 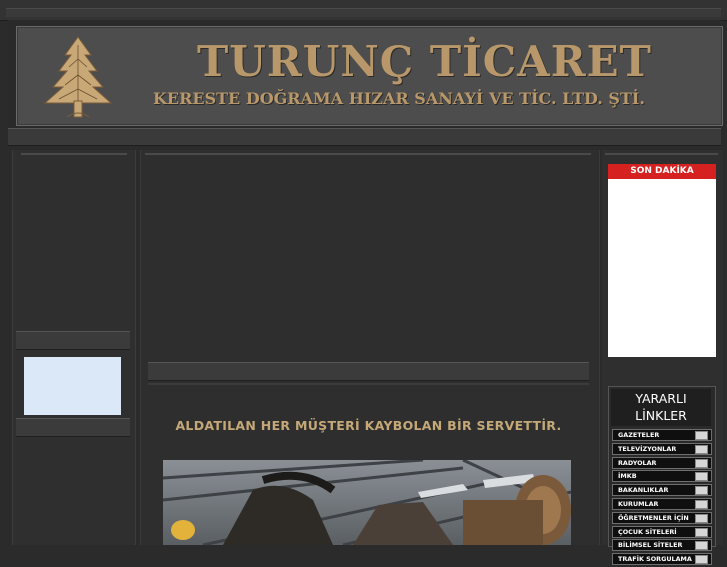 I want to click on useful-links-title: YARARLI LİNKLER, so click(x=661, y=407).